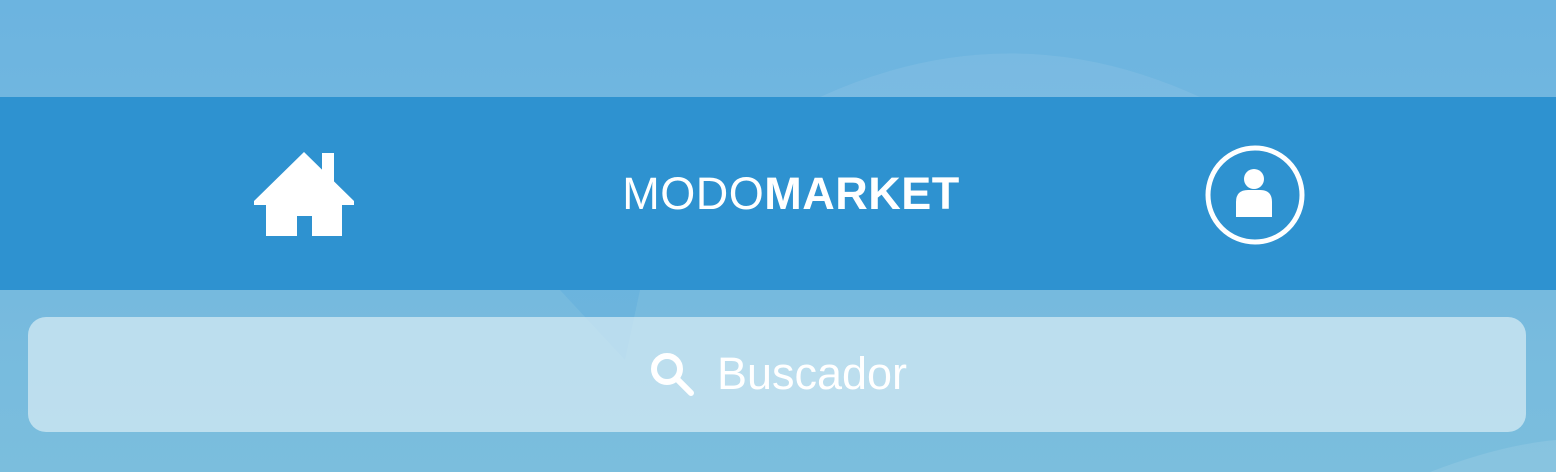 The height and width of the screenshot is (472, 1556). Describe the element at coordinates (672, 374) in the screenshot. I see `search-icon` at that location.